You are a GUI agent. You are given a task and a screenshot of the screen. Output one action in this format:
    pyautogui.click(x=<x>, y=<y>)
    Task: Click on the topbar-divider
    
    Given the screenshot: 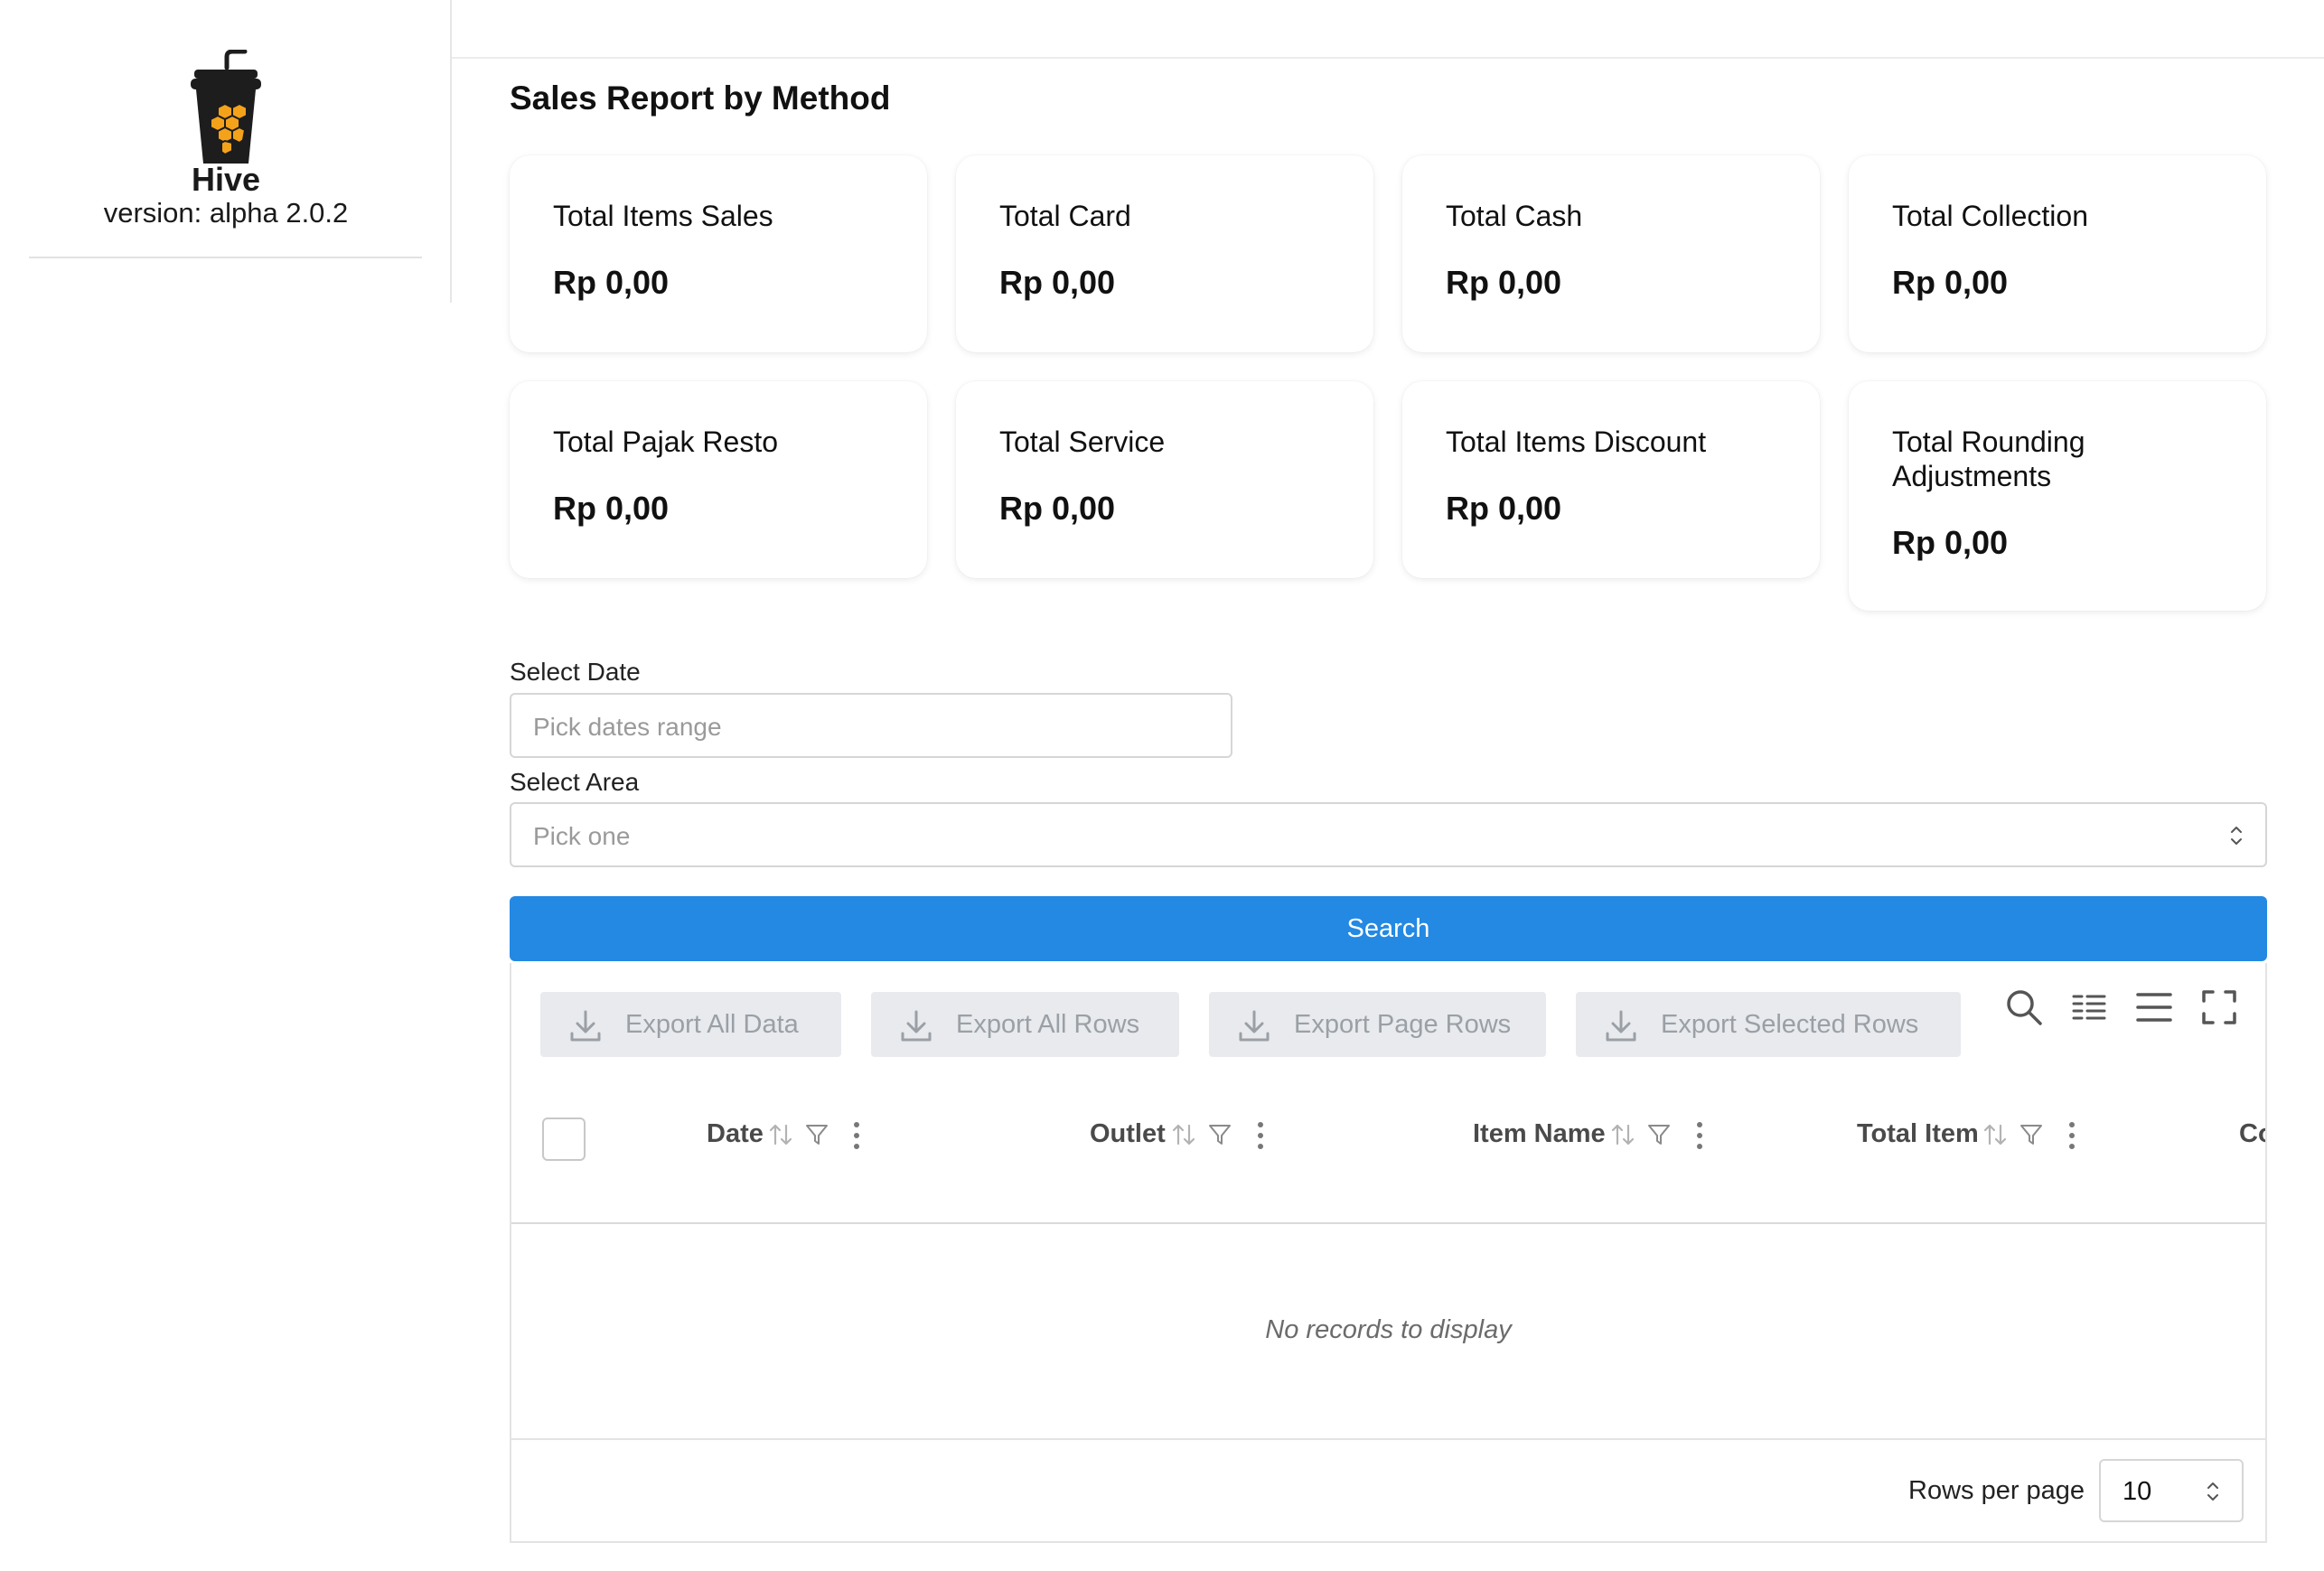 What is the action you would take?
    pyautogui.click(x=1388, y=58)
    